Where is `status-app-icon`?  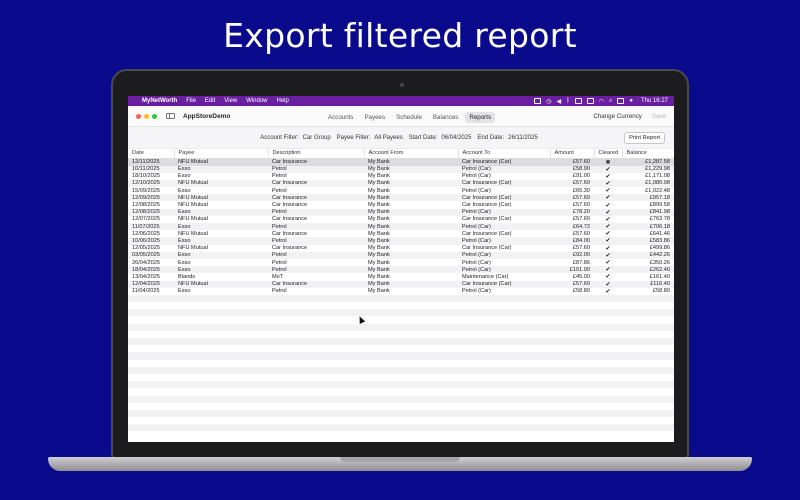
status-app-icon is located at coordinates (538, 101).